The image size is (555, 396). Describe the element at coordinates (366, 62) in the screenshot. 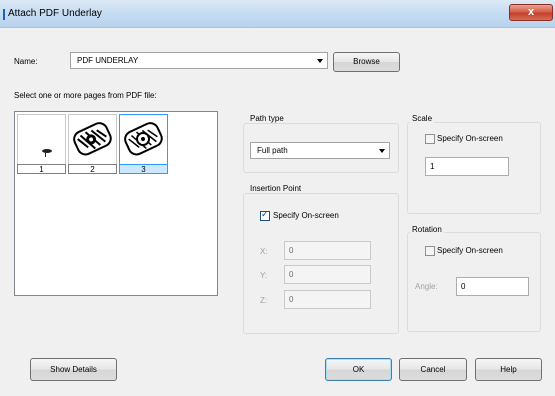

I see `browse-button: Browse` at that location.